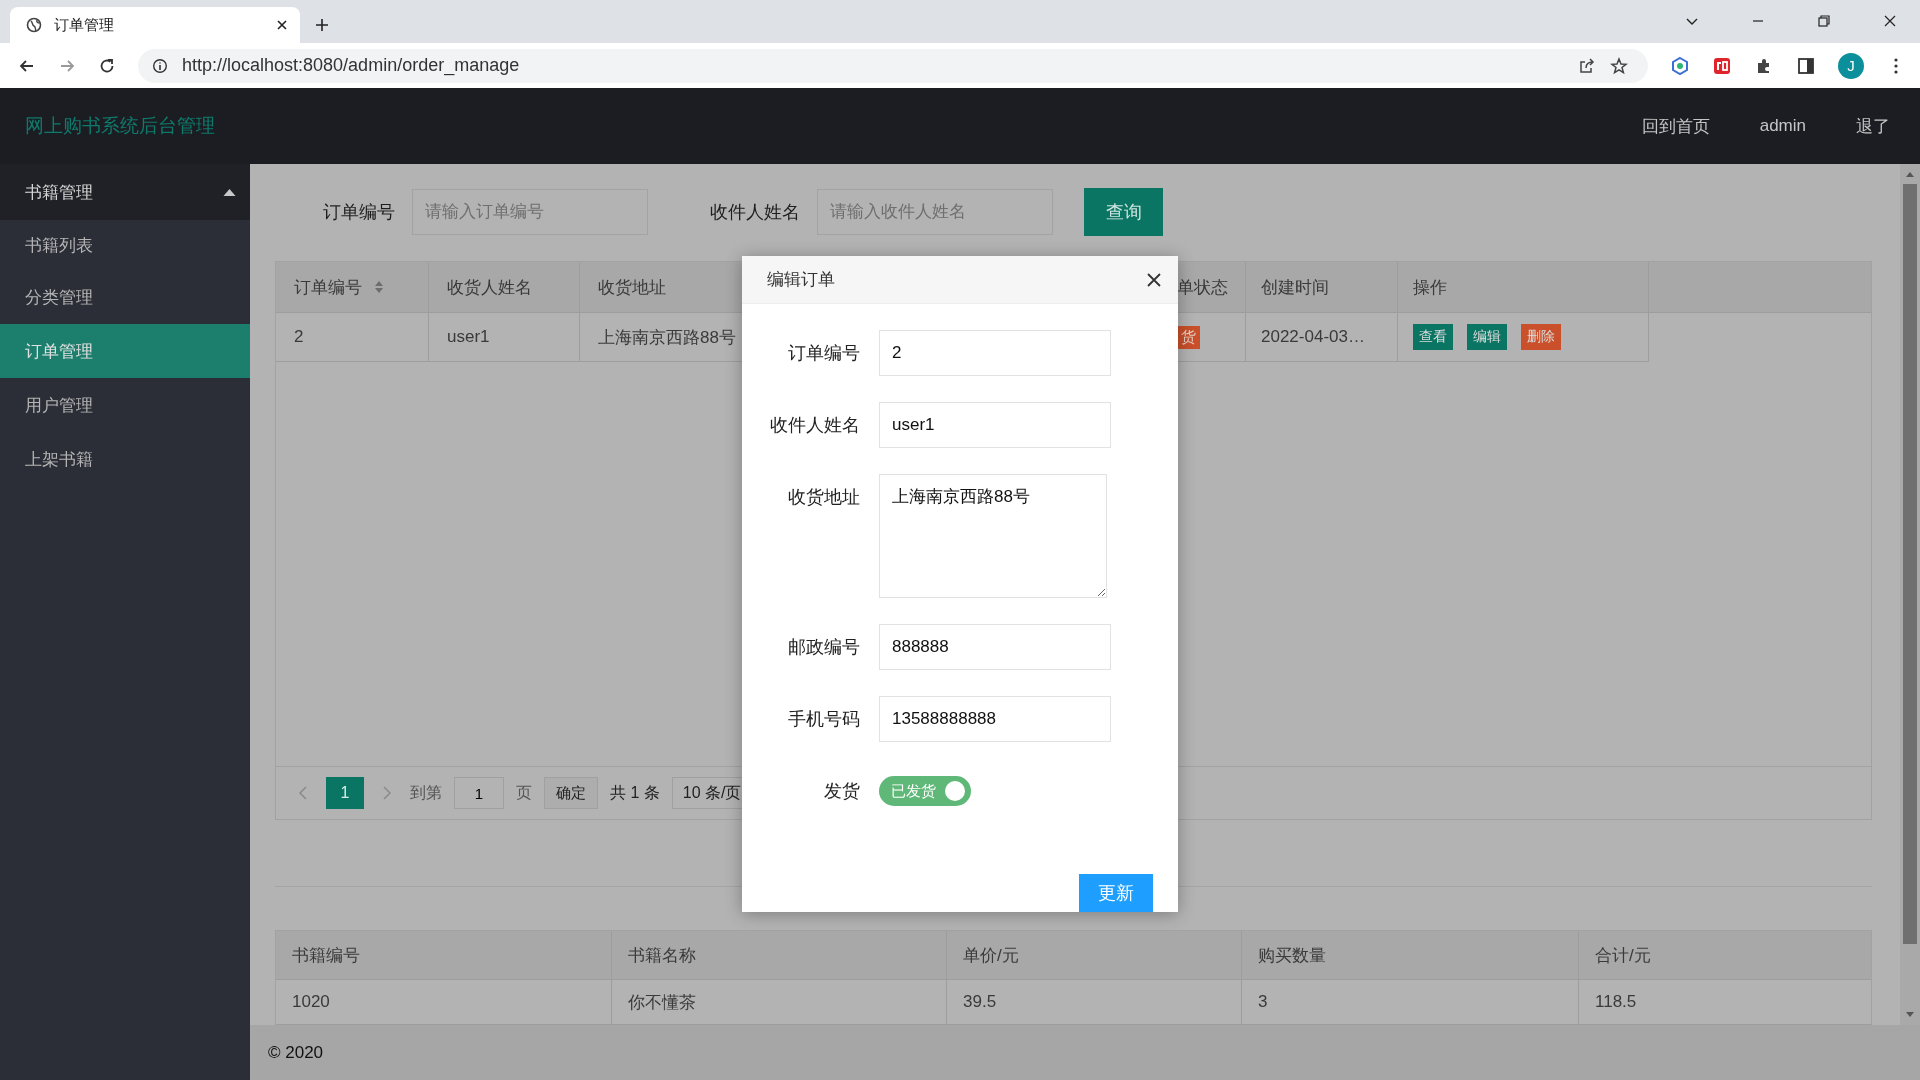 This screenshot has width=1920, height=1080. Describe the element at coordinates (824, 497) in the screenshot. I see `form-label: 收货地址` at that location.